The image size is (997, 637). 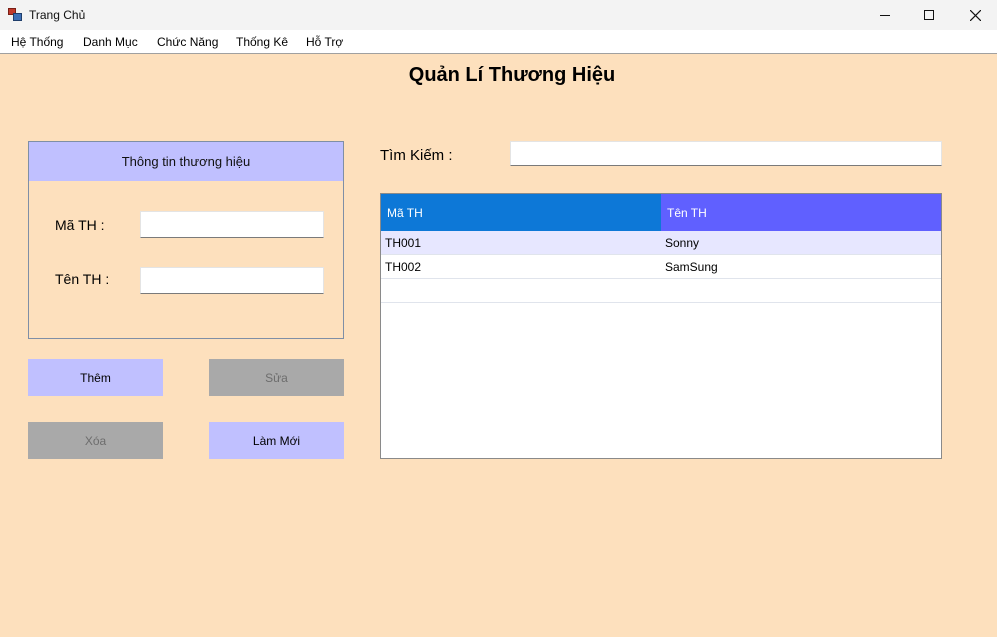 What do you see at coordinates (186, 240) in the screenshot?
I see `brand-info-group: Thông tin thương hiệu Mã TH : Tên TH :` at bounding box center [186, 240].